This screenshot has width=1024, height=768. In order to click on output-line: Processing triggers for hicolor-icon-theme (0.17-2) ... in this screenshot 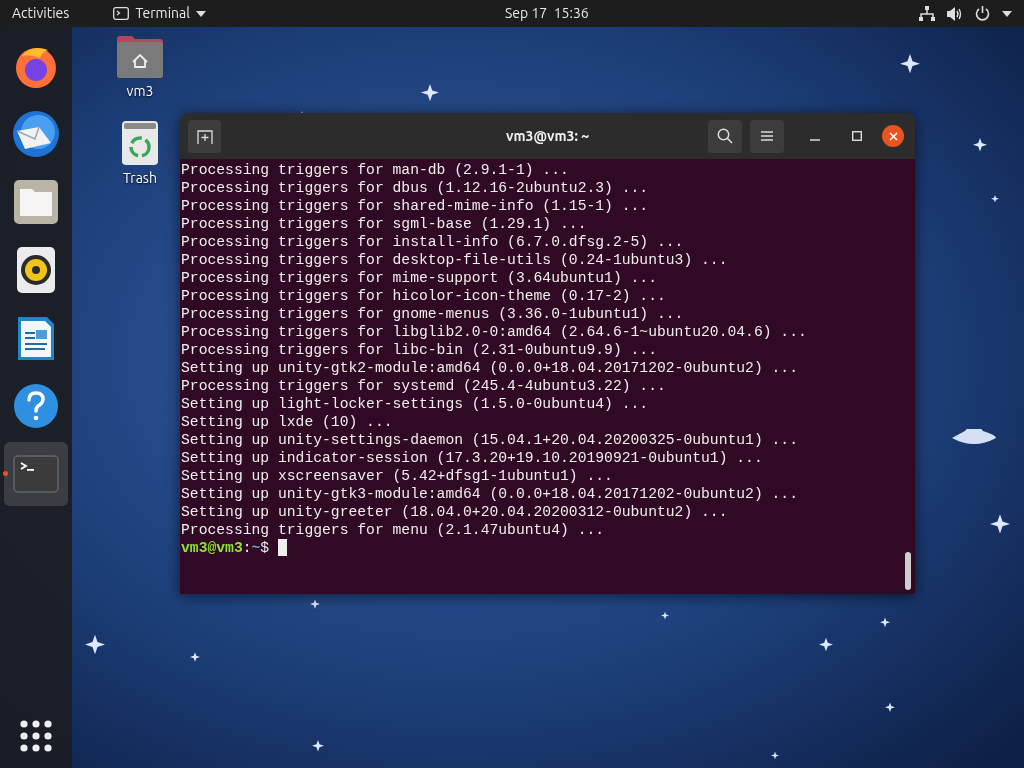, I will do `click(423, 296)`.